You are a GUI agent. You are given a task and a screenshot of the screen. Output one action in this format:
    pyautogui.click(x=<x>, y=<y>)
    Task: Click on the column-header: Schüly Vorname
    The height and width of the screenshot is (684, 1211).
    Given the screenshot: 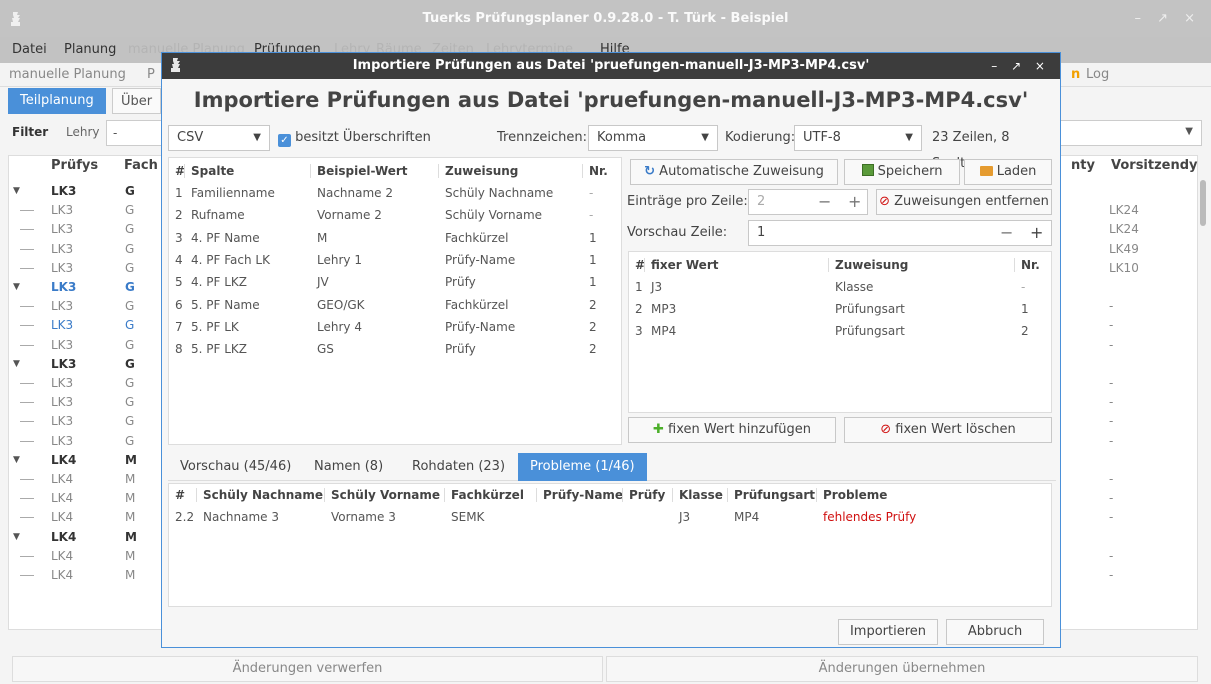 What is the action you would take?
    pyautogui.click(x=385, y=495)
    